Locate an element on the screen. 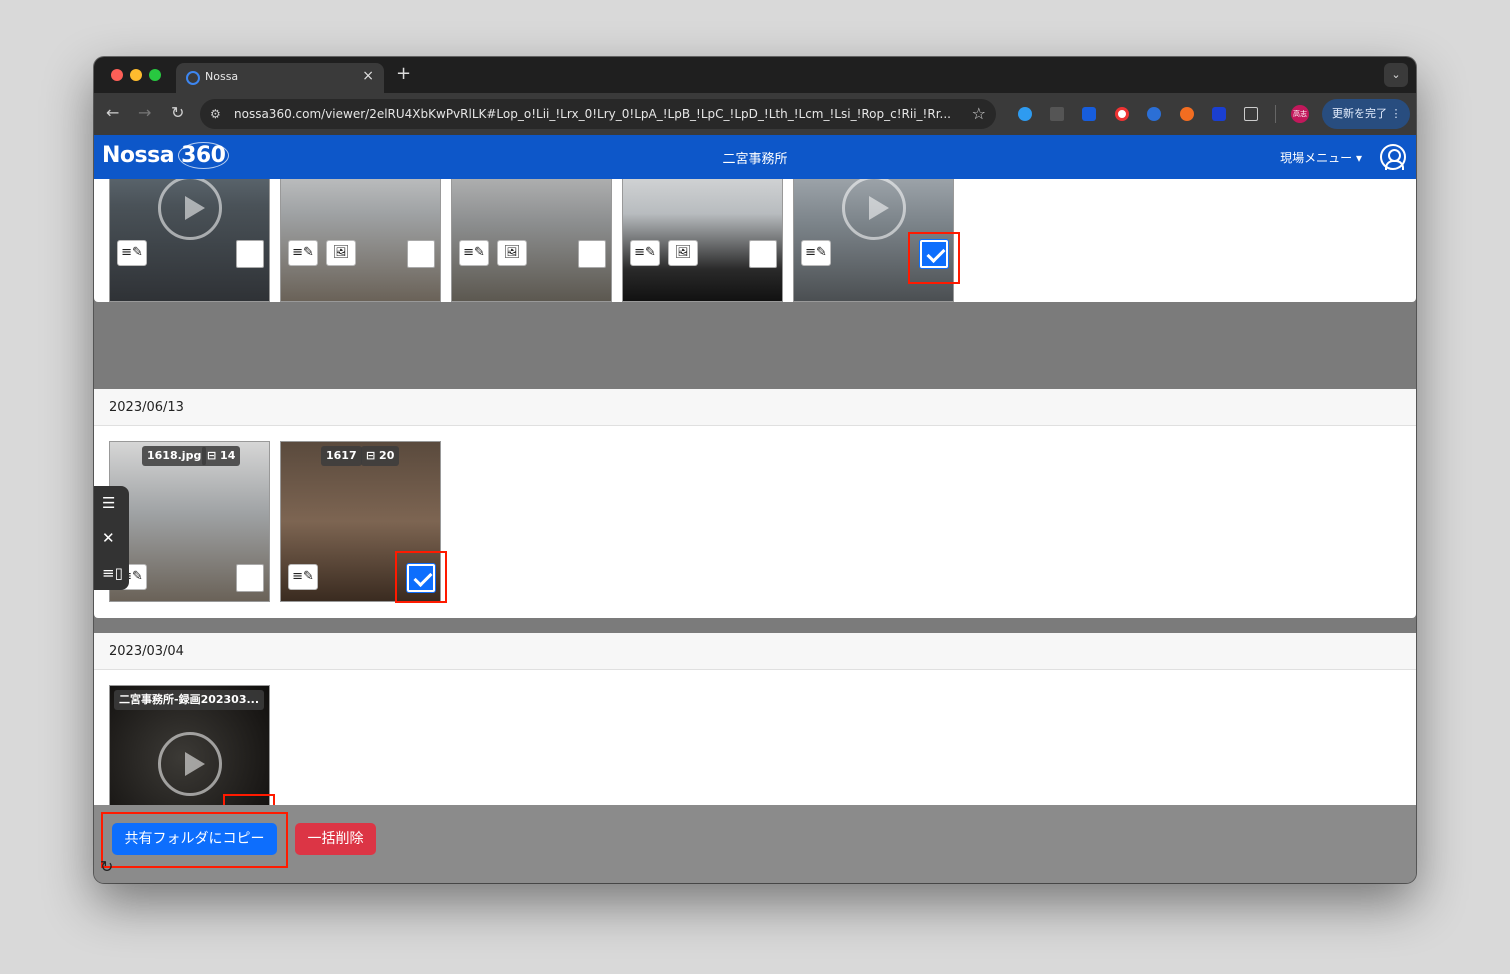 The image size is (1510, 974). profile-avatar: 高志 is located at coordinates (1300, 114).